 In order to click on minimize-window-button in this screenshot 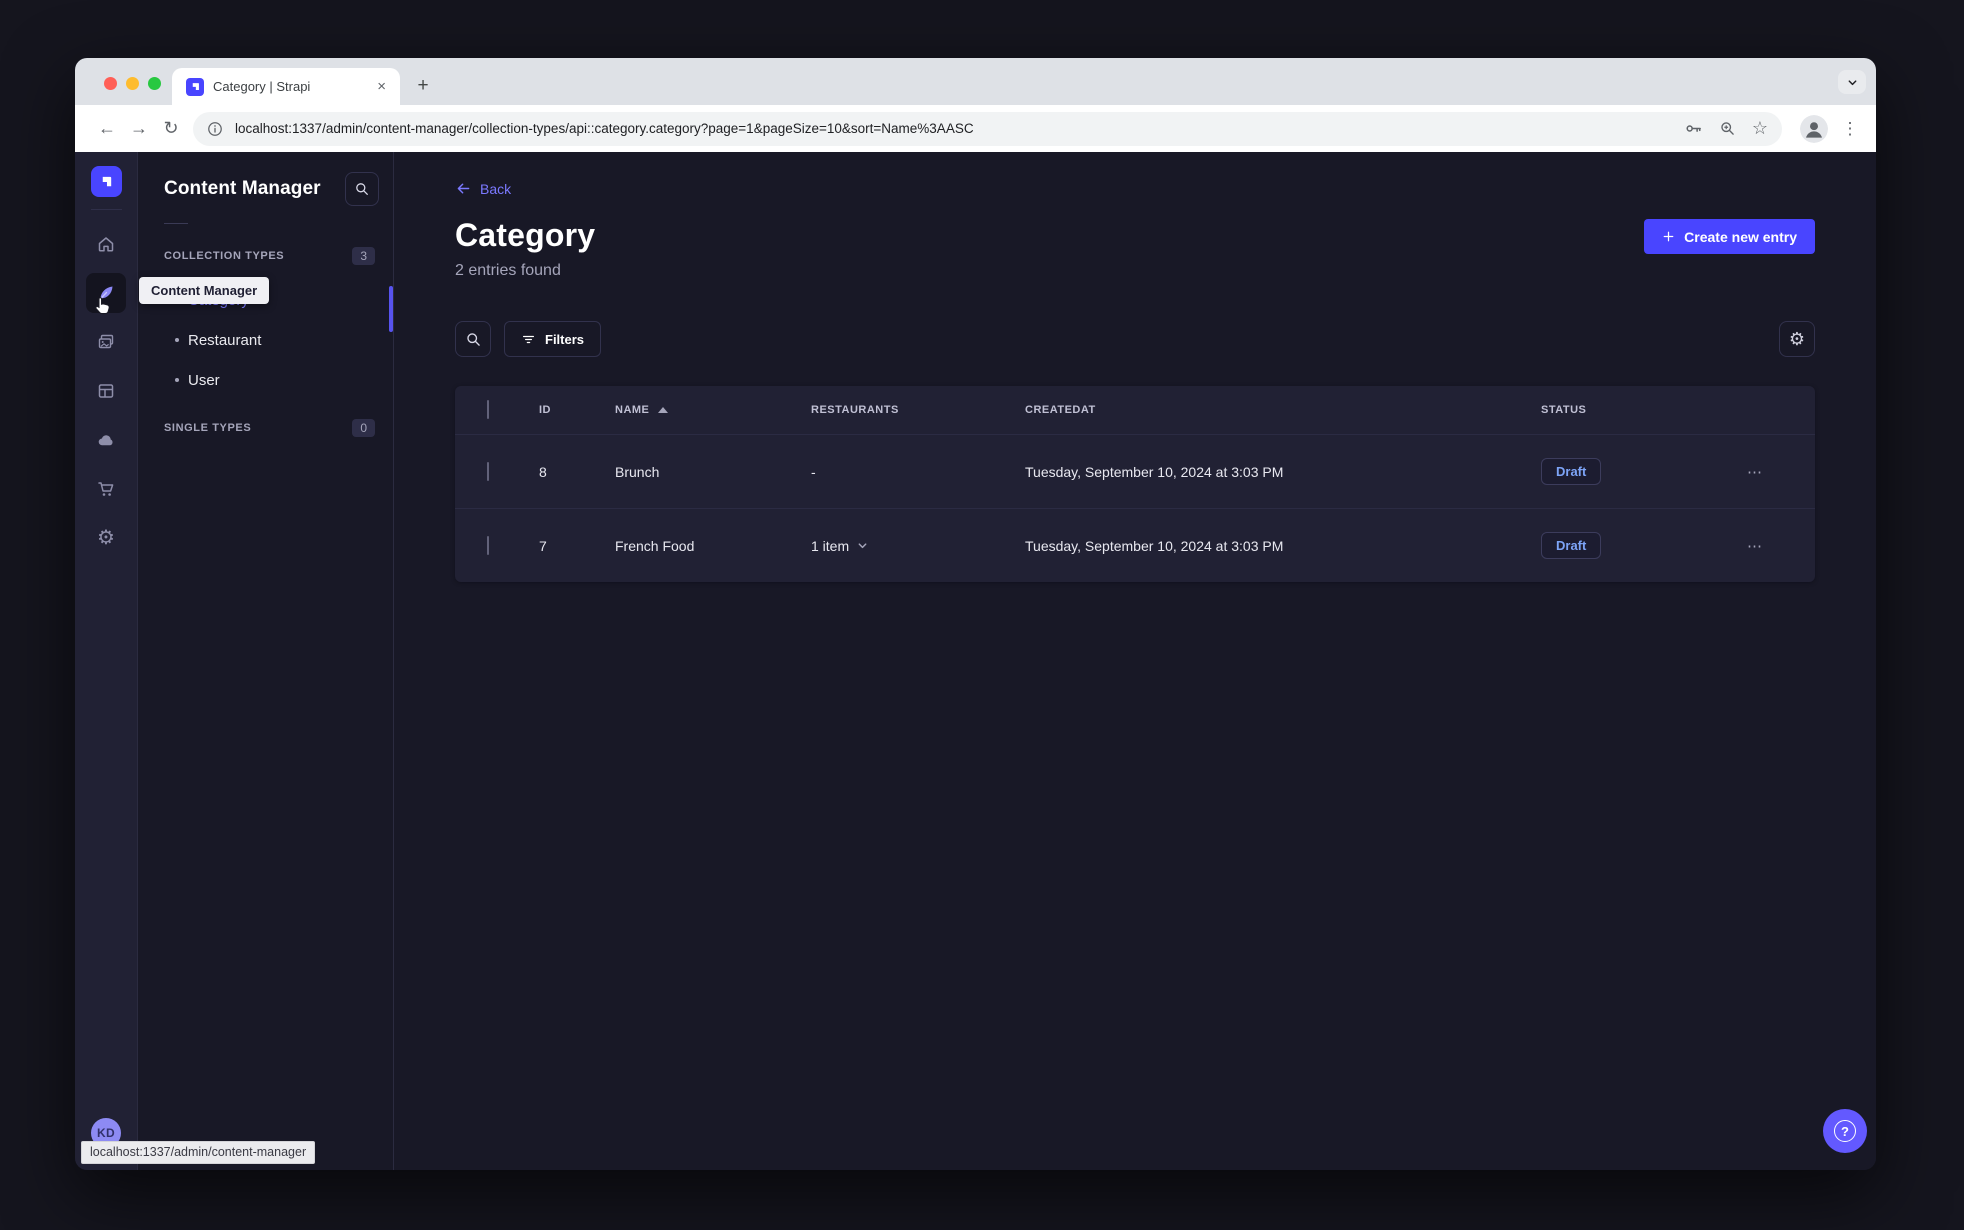, I will do `click(132, 83)`.